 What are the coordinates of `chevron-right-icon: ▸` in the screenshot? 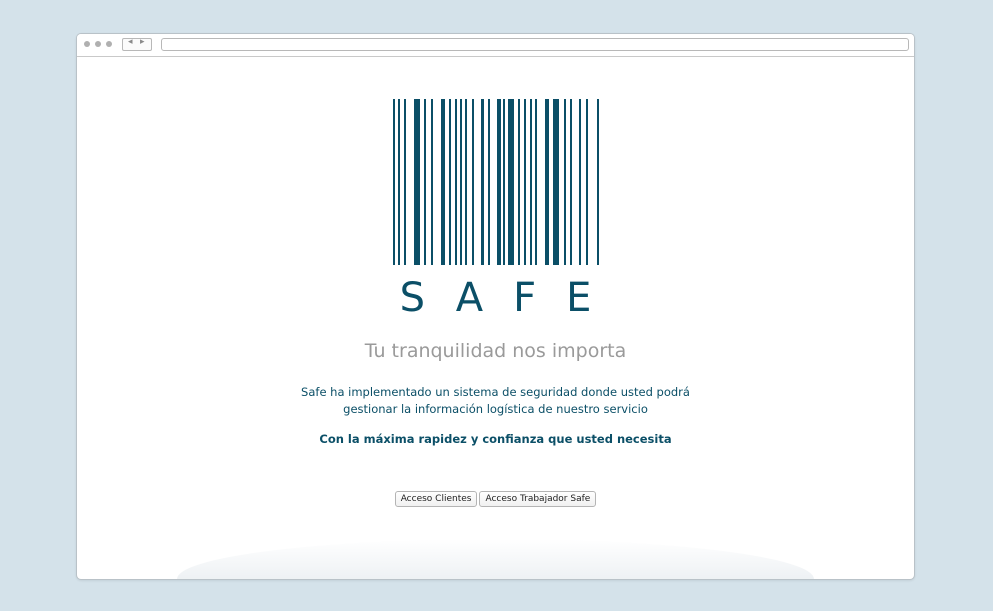 It's located at (142, 42).